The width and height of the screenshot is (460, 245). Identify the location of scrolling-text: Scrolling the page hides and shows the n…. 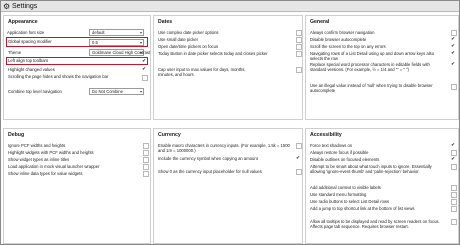
(58, 76).